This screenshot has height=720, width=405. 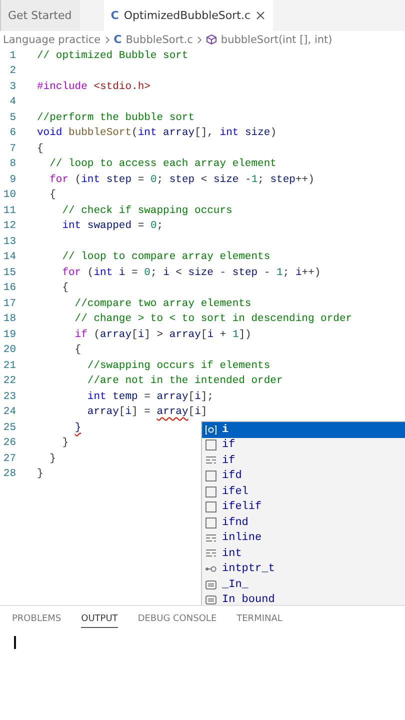 I want to click on line-number: 4, so click(x=12, y=102).